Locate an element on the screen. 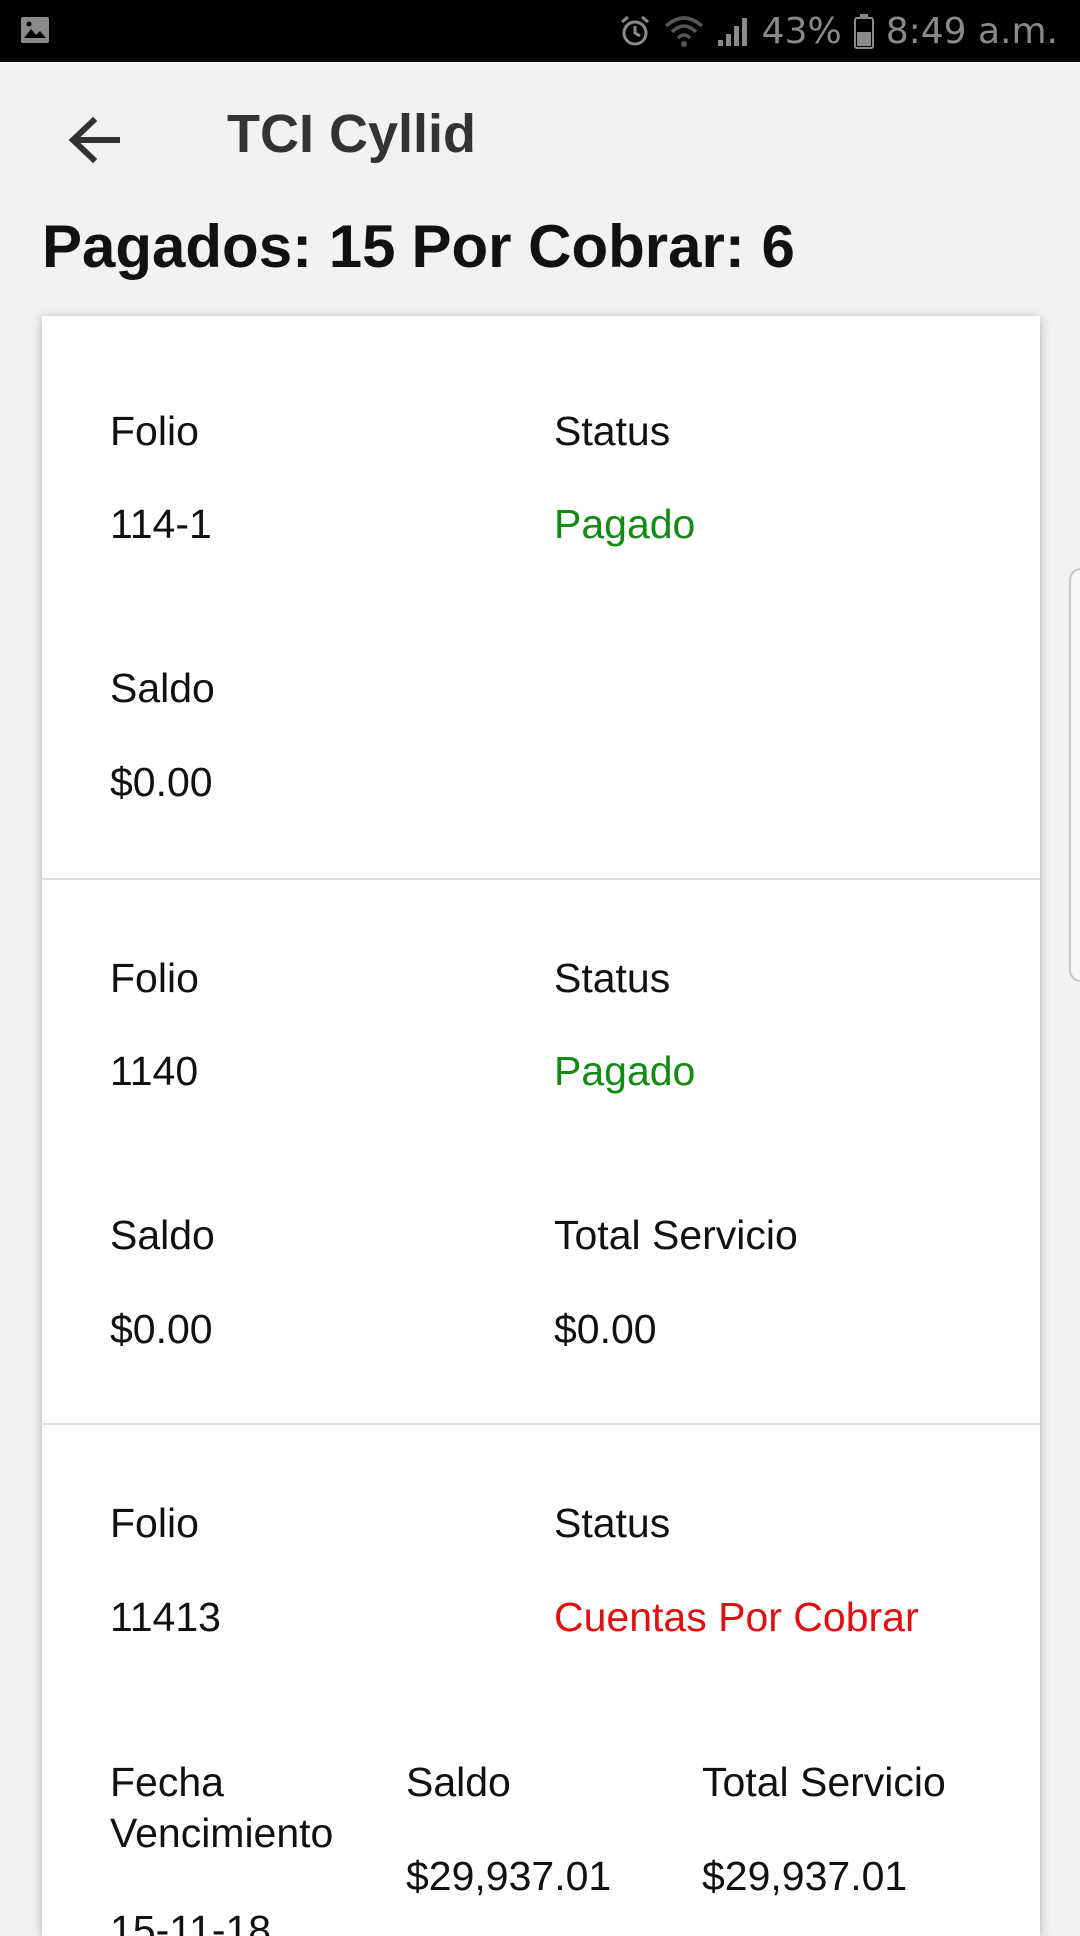 The height and width of the screenshot is (1936, 1080). receivable-count: Por Cobrar: 6 is located at coordinates (603, 246).